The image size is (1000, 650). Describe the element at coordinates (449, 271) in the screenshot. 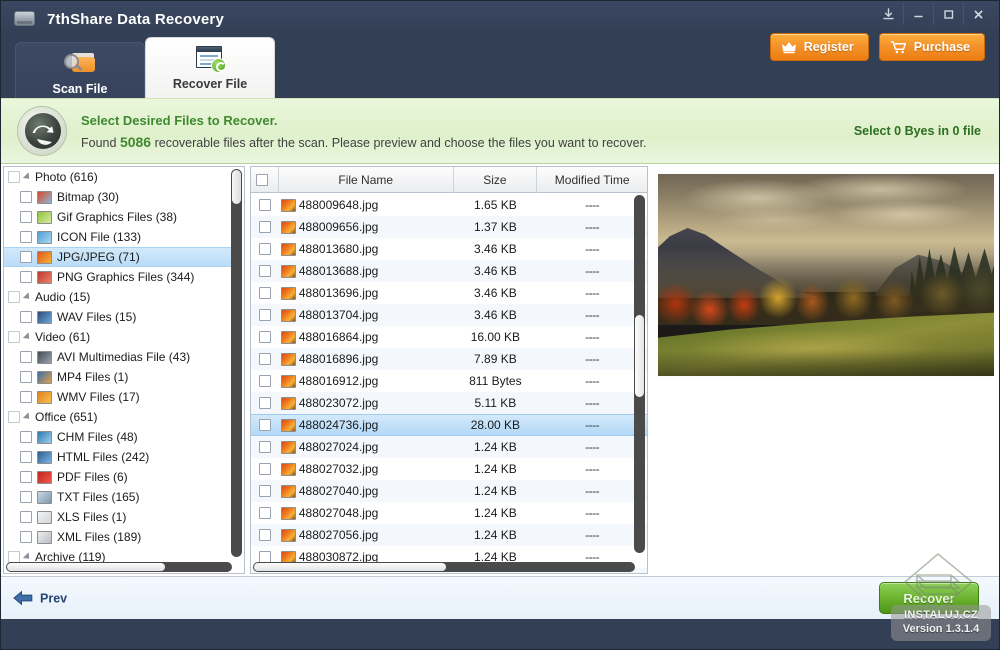

I see `table-row: 488013688.jpg 3.46 KB ----` at that location.